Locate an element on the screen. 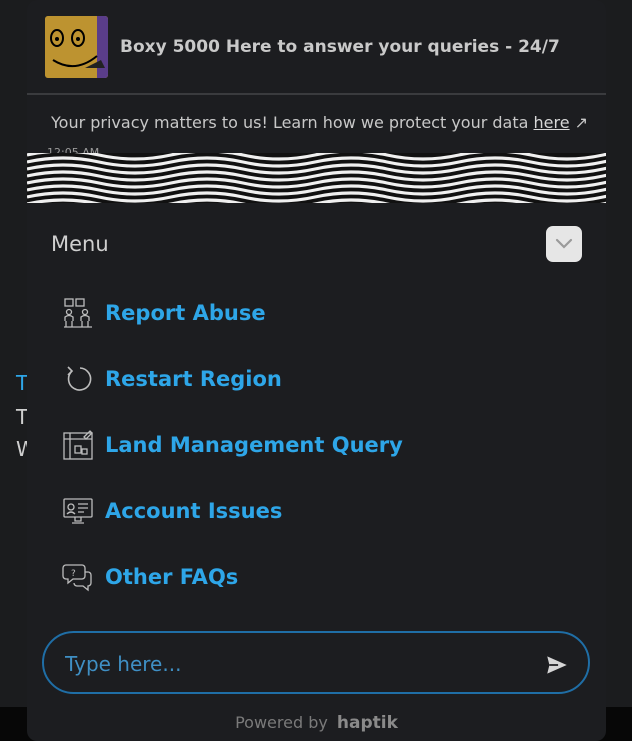 The image size is (632, 741). menu-item-report-abuse: Report Abuse is located at coordinates (163, 313).